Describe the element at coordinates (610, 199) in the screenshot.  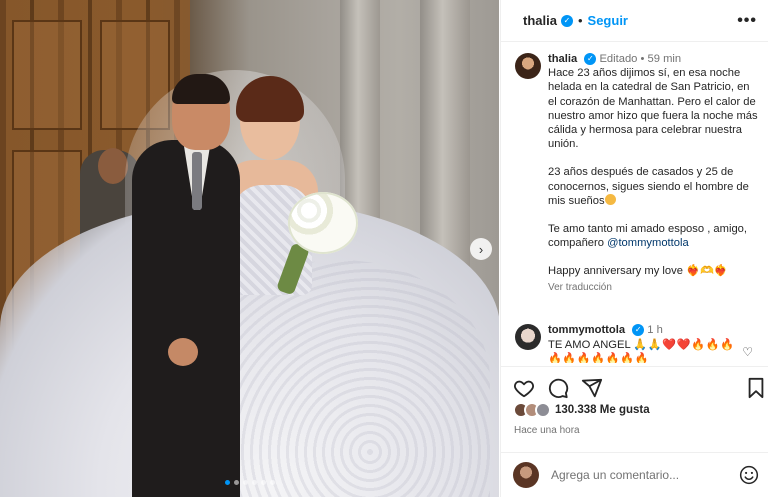
I see `smiling-face-emoji-icon` at that location.